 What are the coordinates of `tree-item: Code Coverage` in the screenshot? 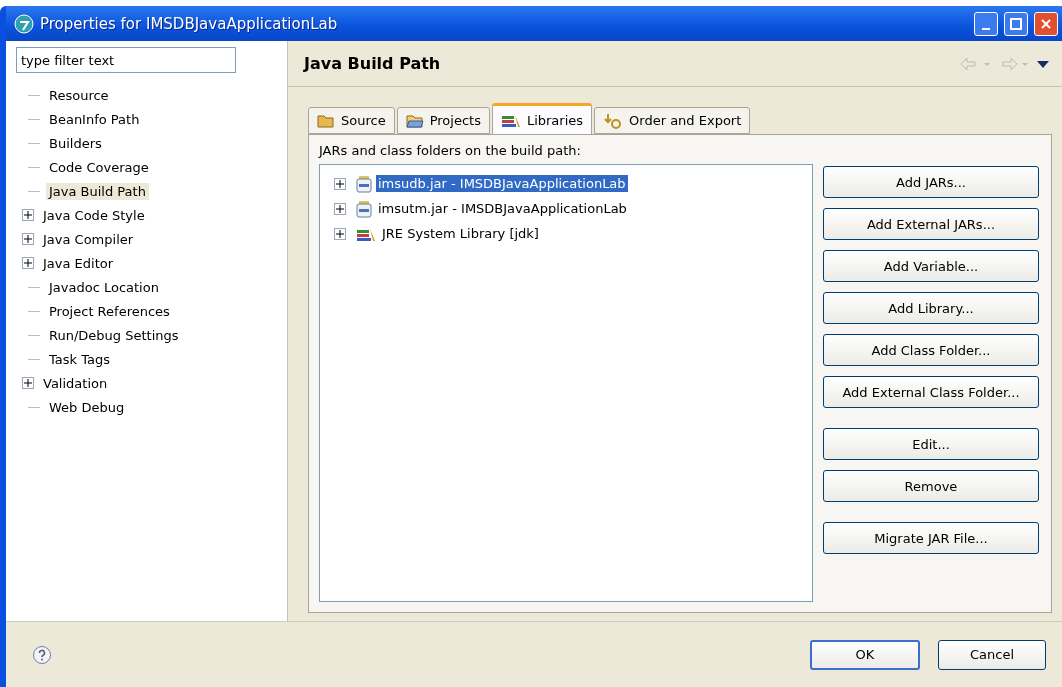 It's located at (99, 167).